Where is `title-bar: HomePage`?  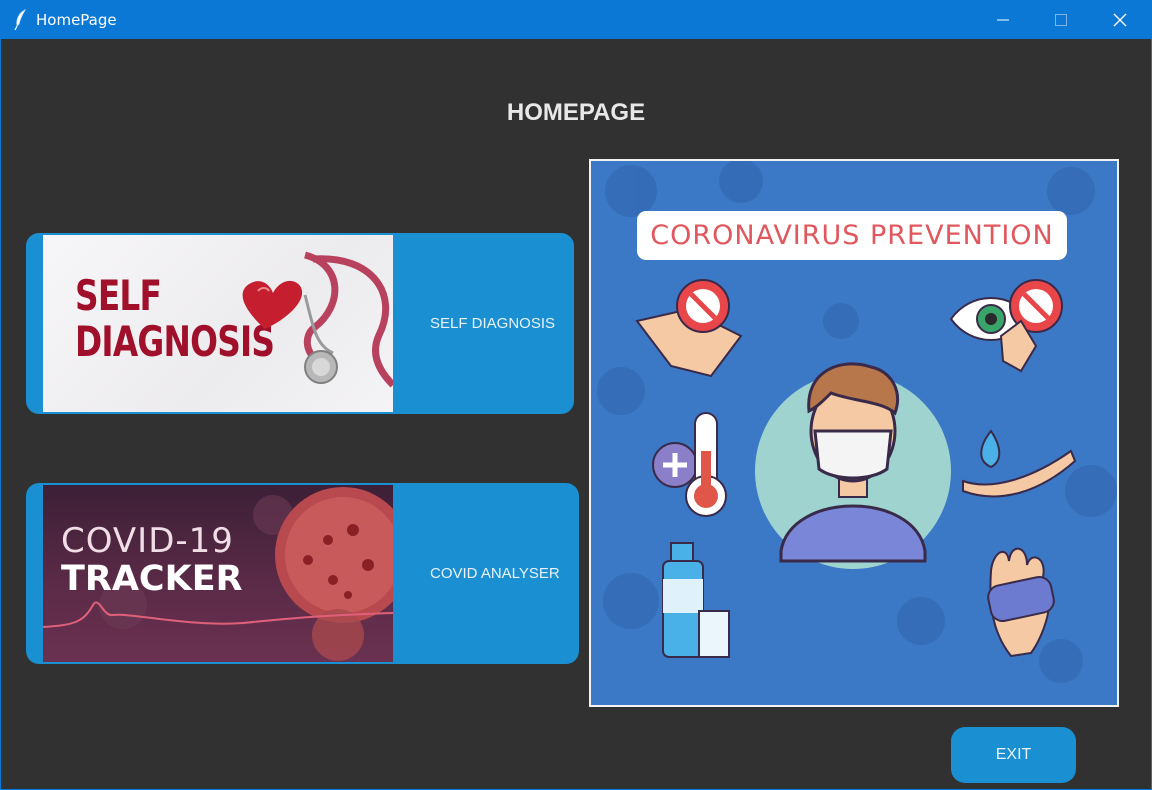
title-bar: HomePage is located at coordinates (576, 20).